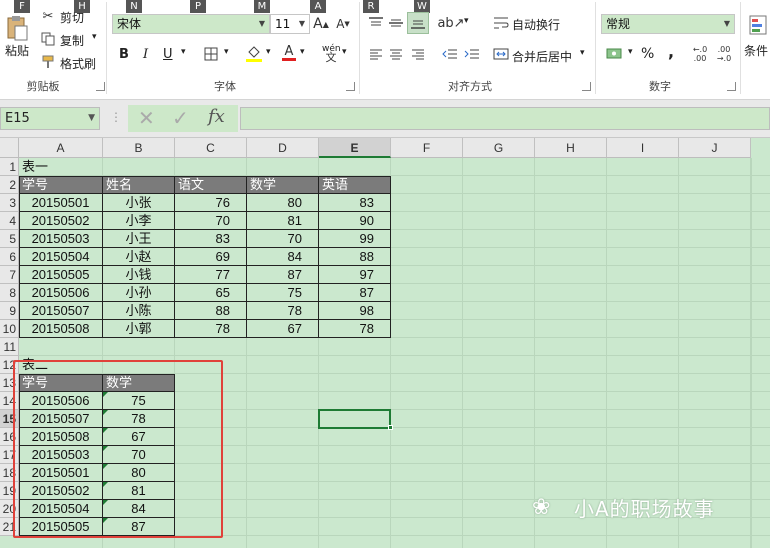 The height and width of the screenshot is (548, 770). I want to click on orientation-icon: ab↗, so click(450, 23).